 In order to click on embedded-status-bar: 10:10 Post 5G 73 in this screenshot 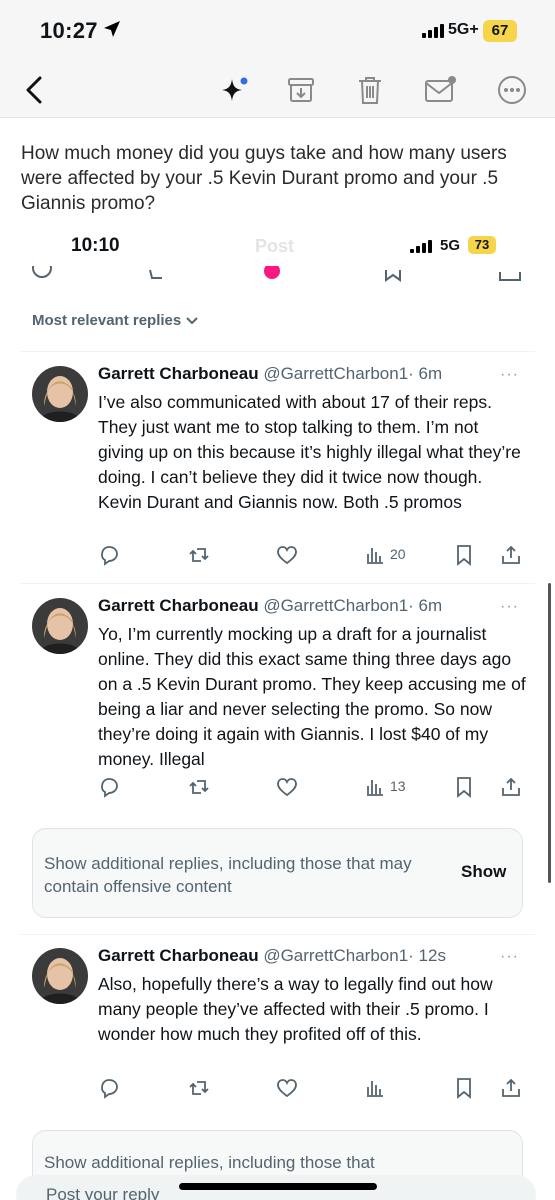, I will do `click(277, 247)`.